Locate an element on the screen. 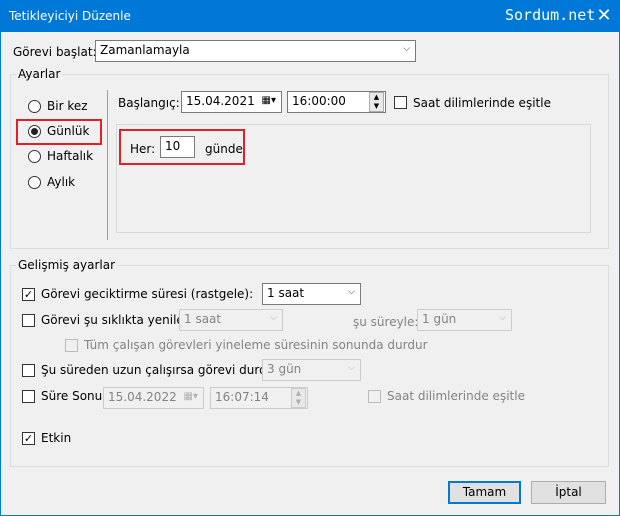 Image resolution: width=620 pixels, height=516 pixels. stop-long-select: 3 gün ⌵ is located at coordinates (311, 370).